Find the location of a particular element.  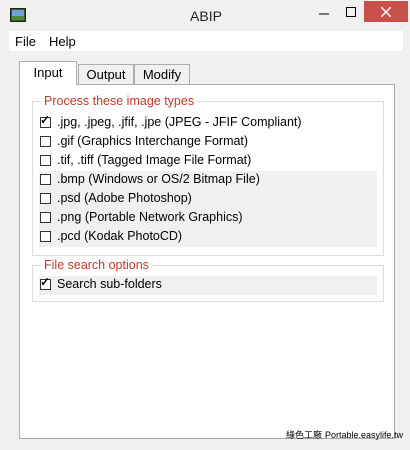

close-icon is located at coordinates (386, 11).